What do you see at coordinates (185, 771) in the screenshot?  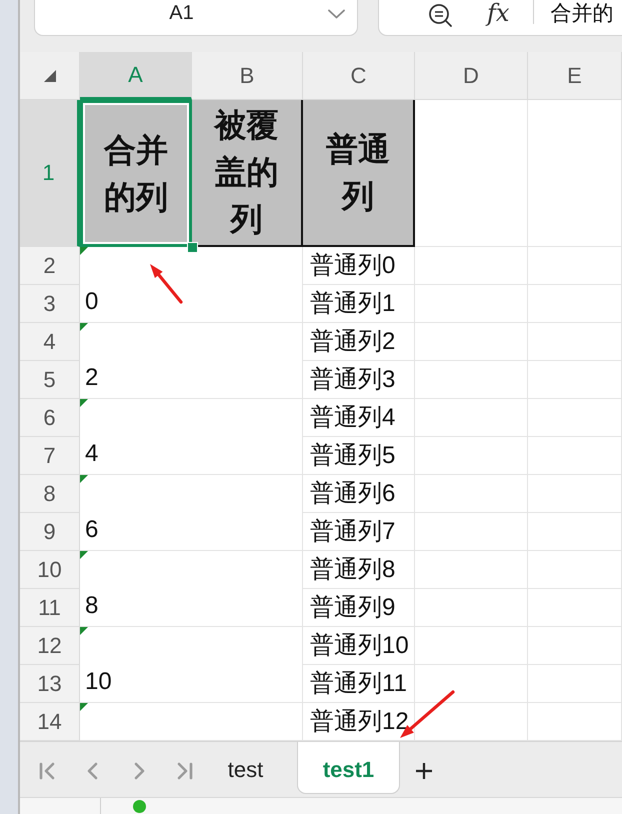 I see `skip-end-icon` at bounding box center [185, 771].